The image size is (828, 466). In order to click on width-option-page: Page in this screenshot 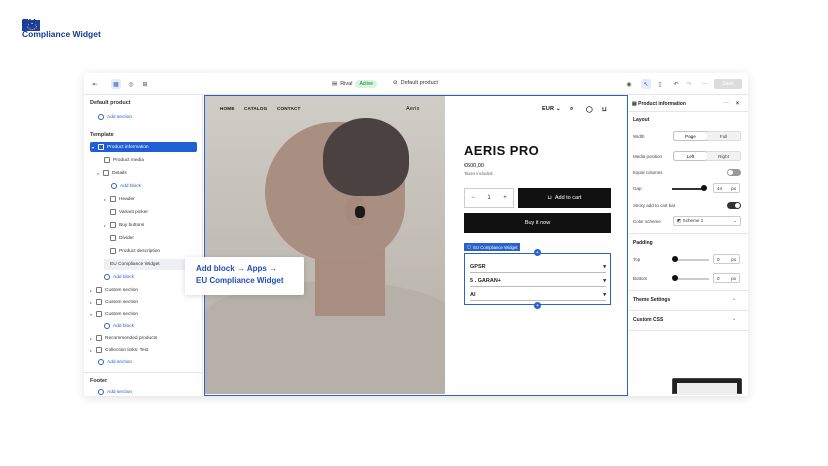, I will do `click(690, 136)`.